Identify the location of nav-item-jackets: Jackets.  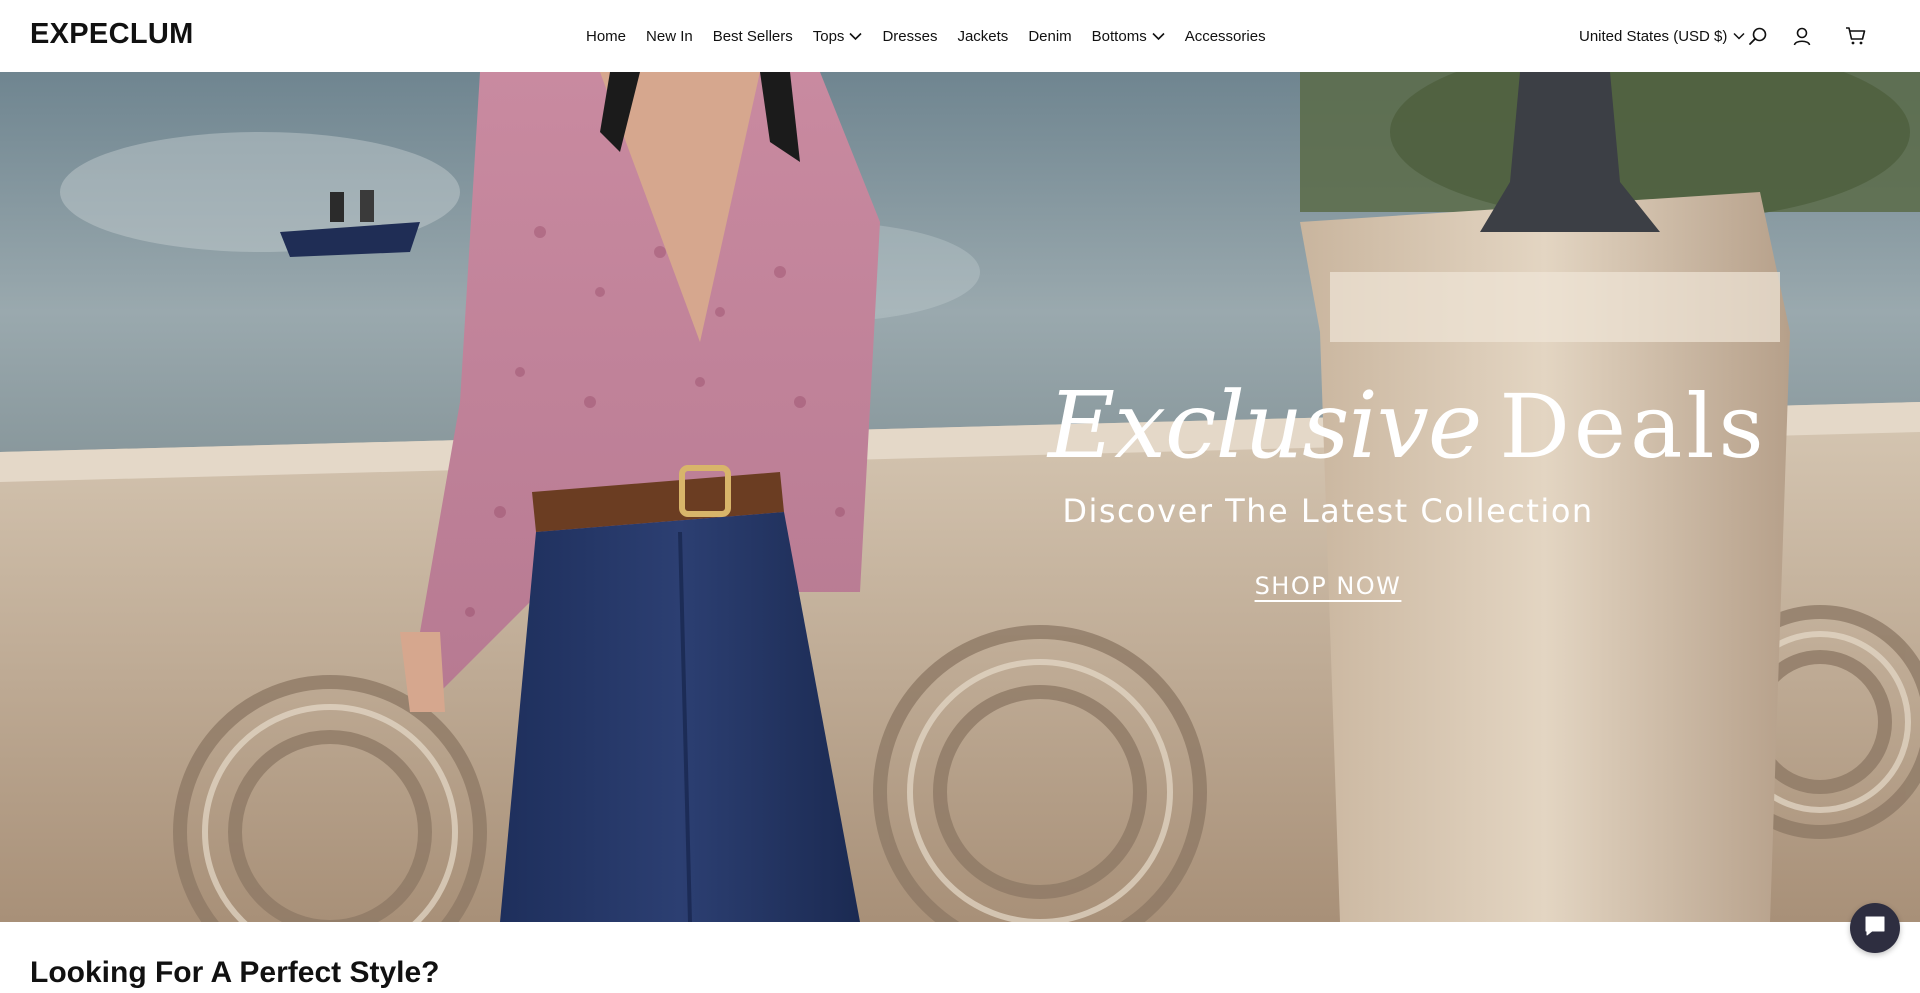
(982, 36).